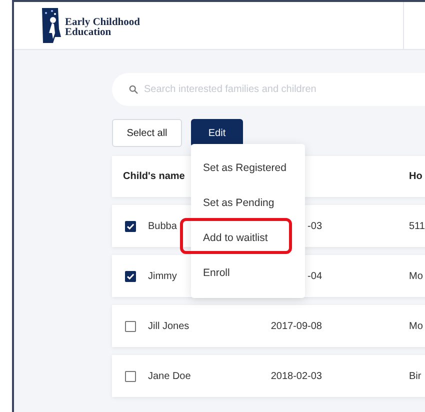 This screenshot has width=425, height=412. Describe the element at coordinates (417, 226) in the screenshot. I see `table-cell: 511` at that location.